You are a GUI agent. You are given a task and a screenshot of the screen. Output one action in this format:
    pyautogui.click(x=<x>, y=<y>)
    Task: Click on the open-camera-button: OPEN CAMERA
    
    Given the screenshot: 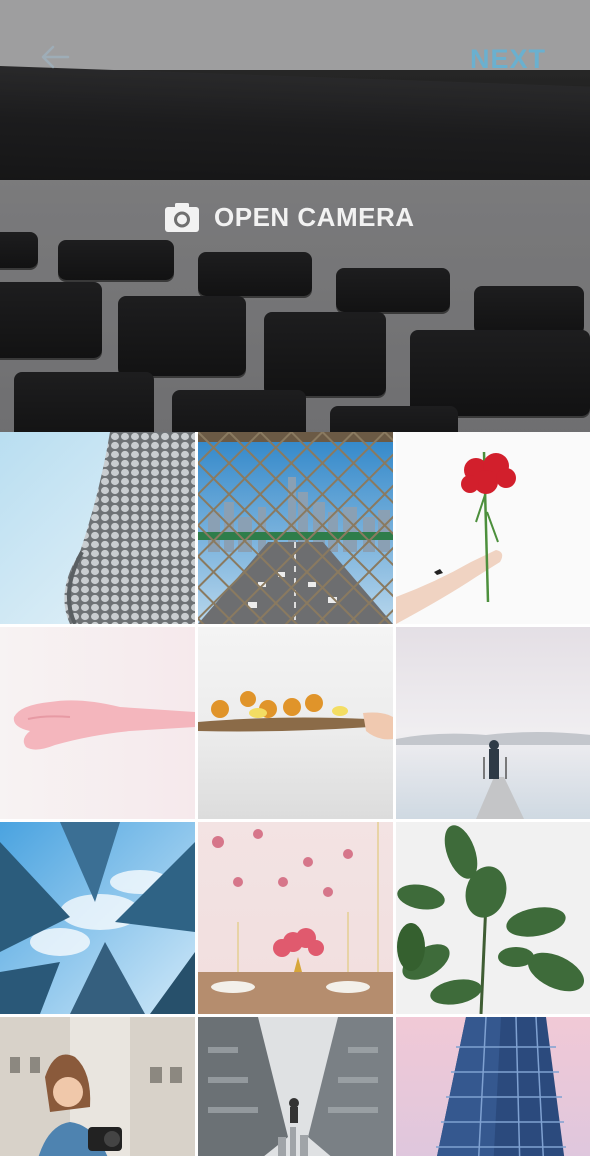 What is the action you would take?
    pyautogui.click(x=289, y=217)
    